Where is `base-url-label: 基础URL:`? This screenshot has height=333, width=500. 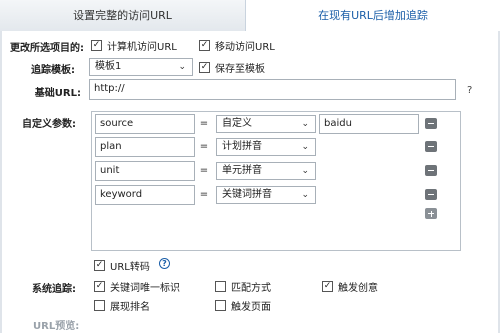 base-url-label: 基础URL: is located at coordinates (57, 93).